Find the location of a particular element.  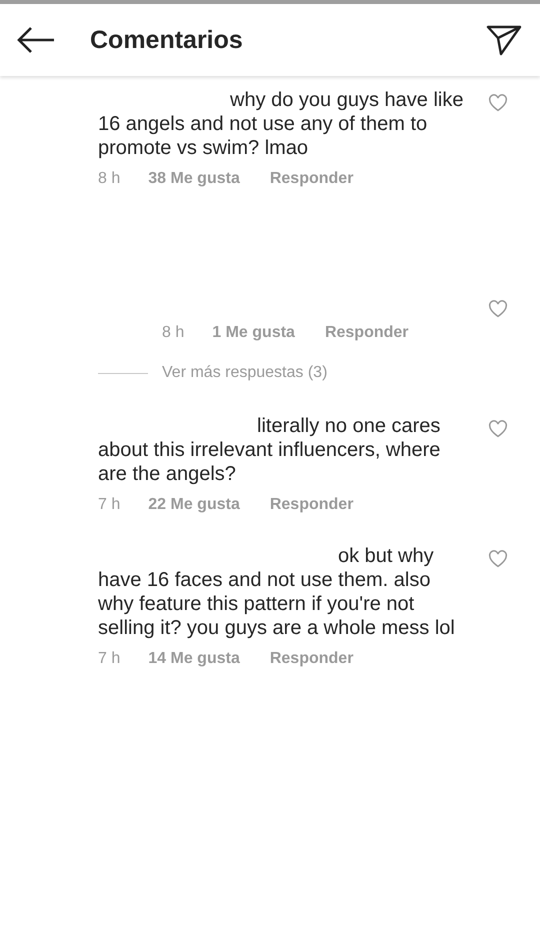

more-replies-link: Ver más respuestas (3) is located at coordinates (245, 373).